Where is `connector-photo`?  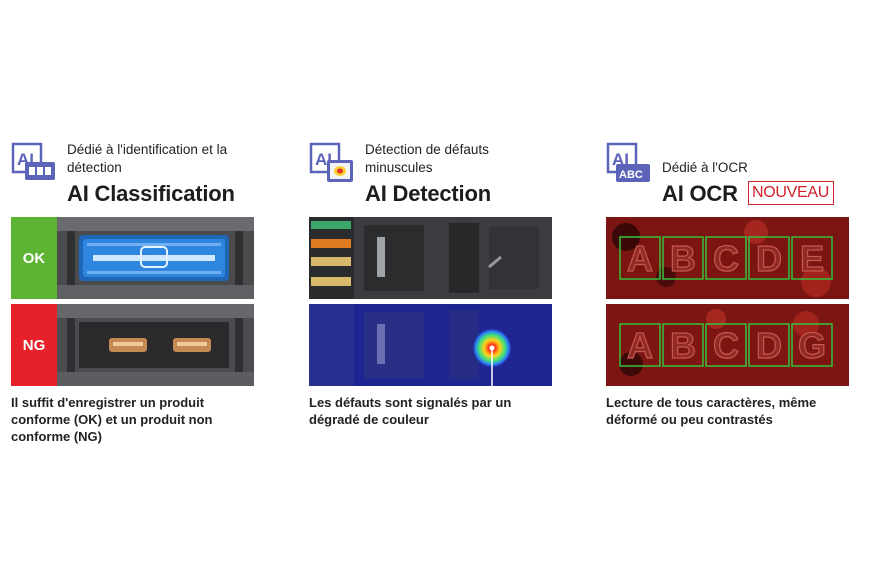
connector-photo is located at coordinates (430, 258).